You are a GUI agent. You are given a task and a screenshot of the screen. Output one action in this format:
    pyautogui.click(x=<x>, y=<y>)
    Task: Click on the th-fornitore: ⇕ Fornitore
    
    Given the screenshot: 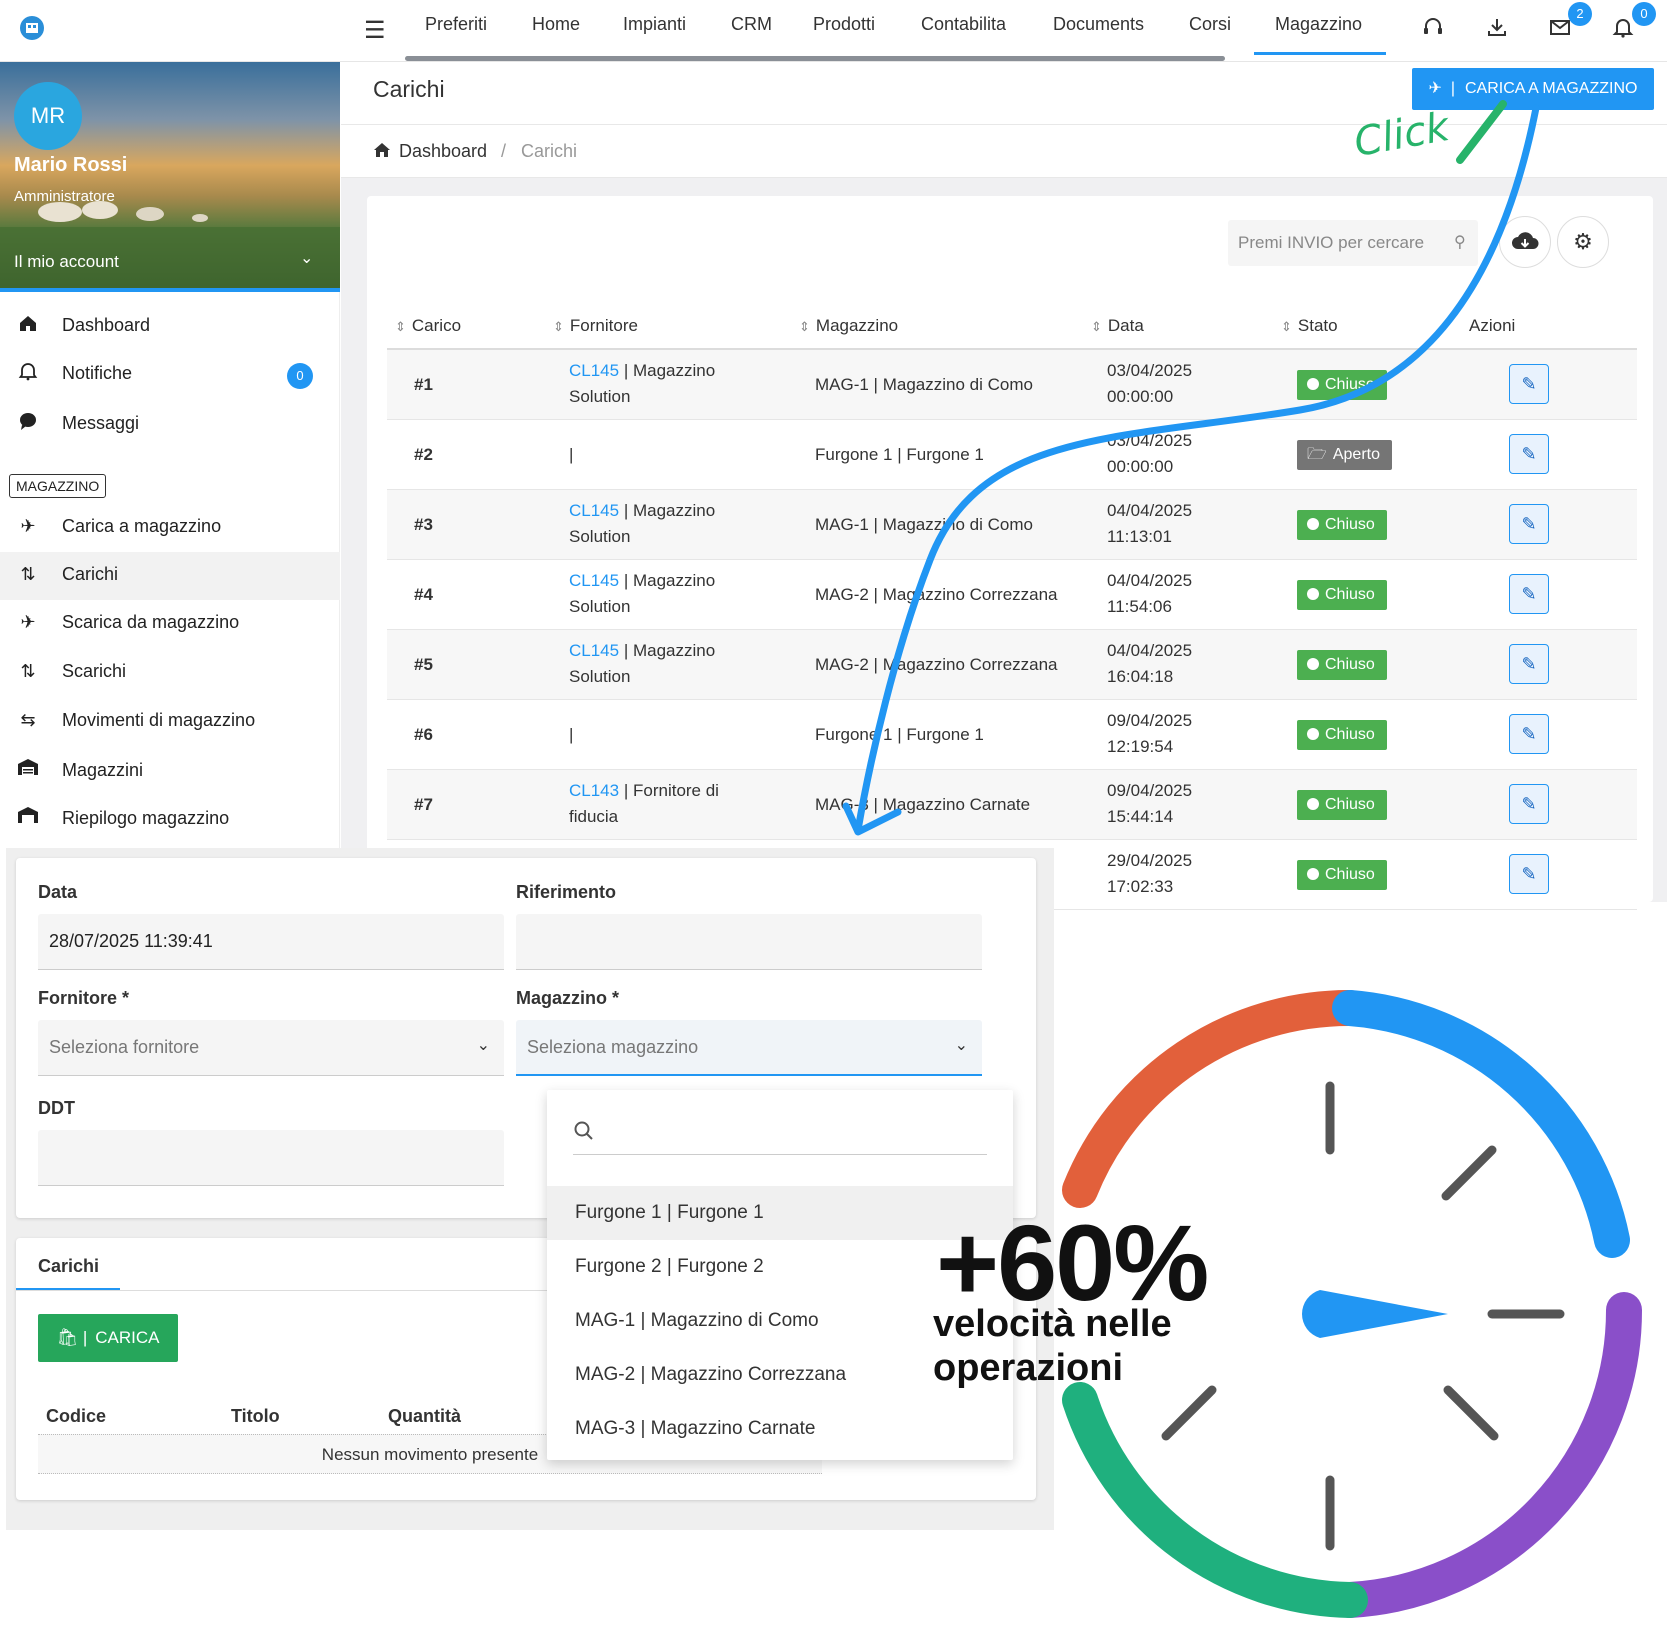 What is the action you would take?
    pyautogui.click(x=595, y=326)
    